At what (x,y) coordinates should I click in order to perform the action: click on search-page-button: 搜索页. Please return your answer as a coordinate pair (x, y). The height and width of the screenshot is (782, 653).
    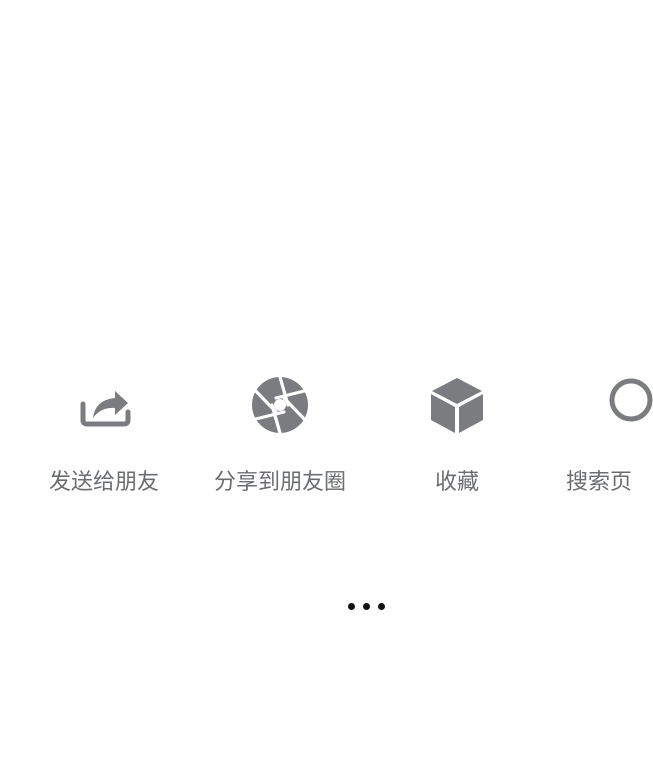
    Looking at the image, I should click on (599, 430).